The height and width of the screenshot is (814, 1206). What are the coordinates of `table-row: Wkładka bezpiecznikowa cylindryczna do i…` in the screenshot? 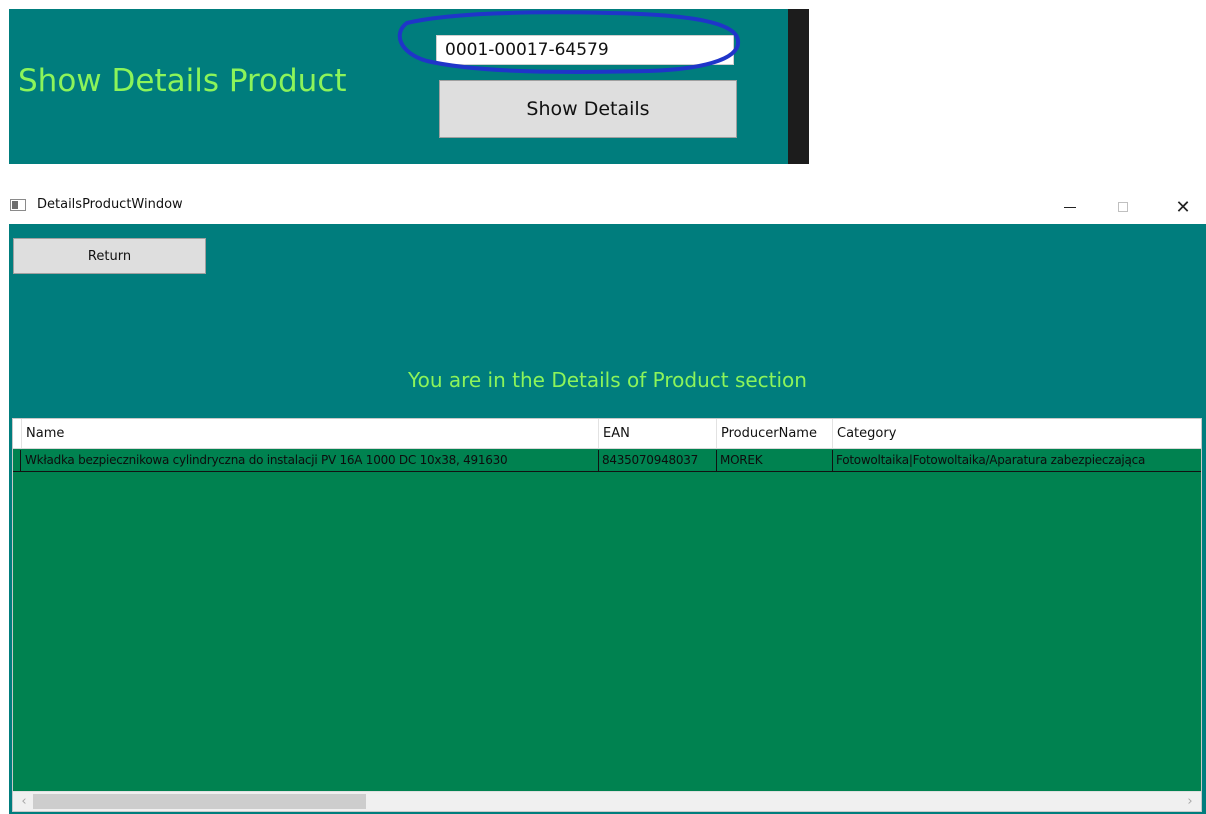 It's located at (607, 461).